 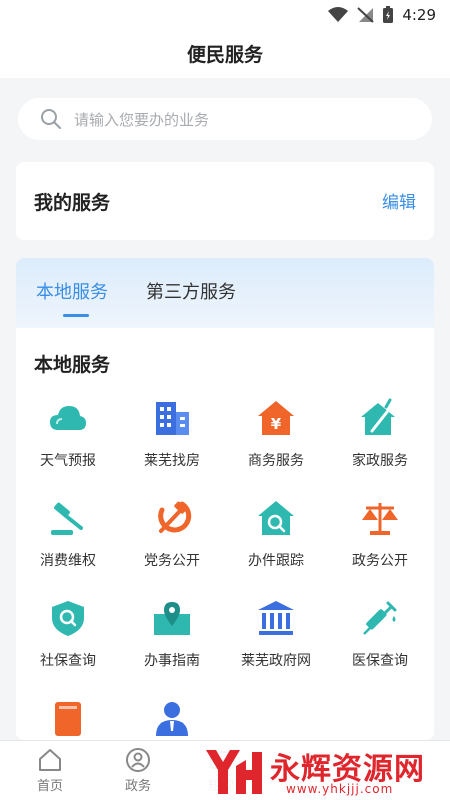 I want to click on scales-icon, so click(x=380, y=519).